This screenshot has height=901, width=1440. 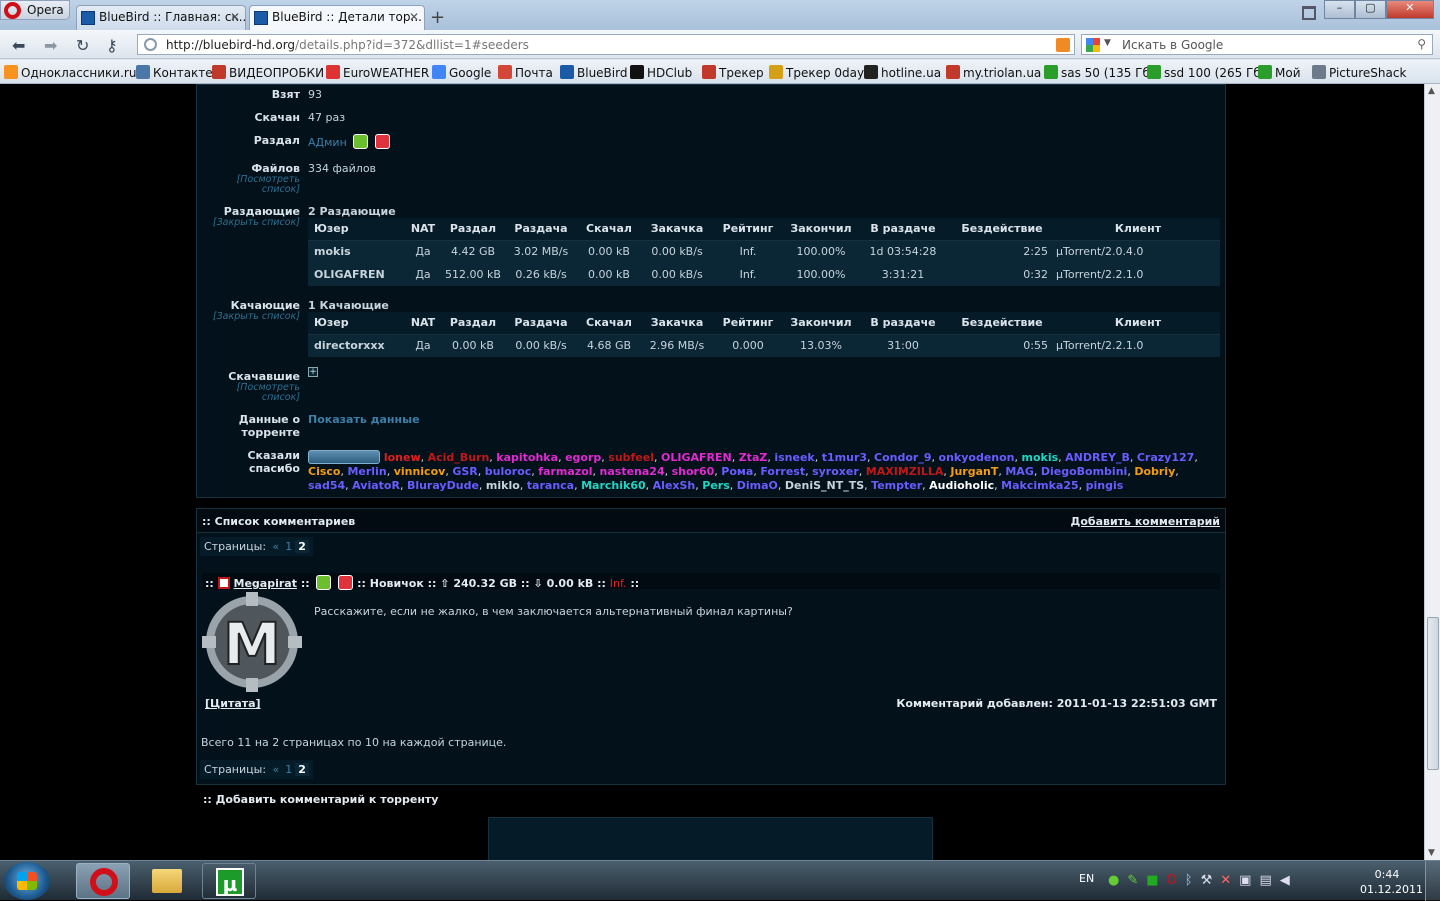 What do you see at coordinates (1409, 9) in the screenshot?
I see `close-window-button: ✕` at bounding box center [1409, 9].